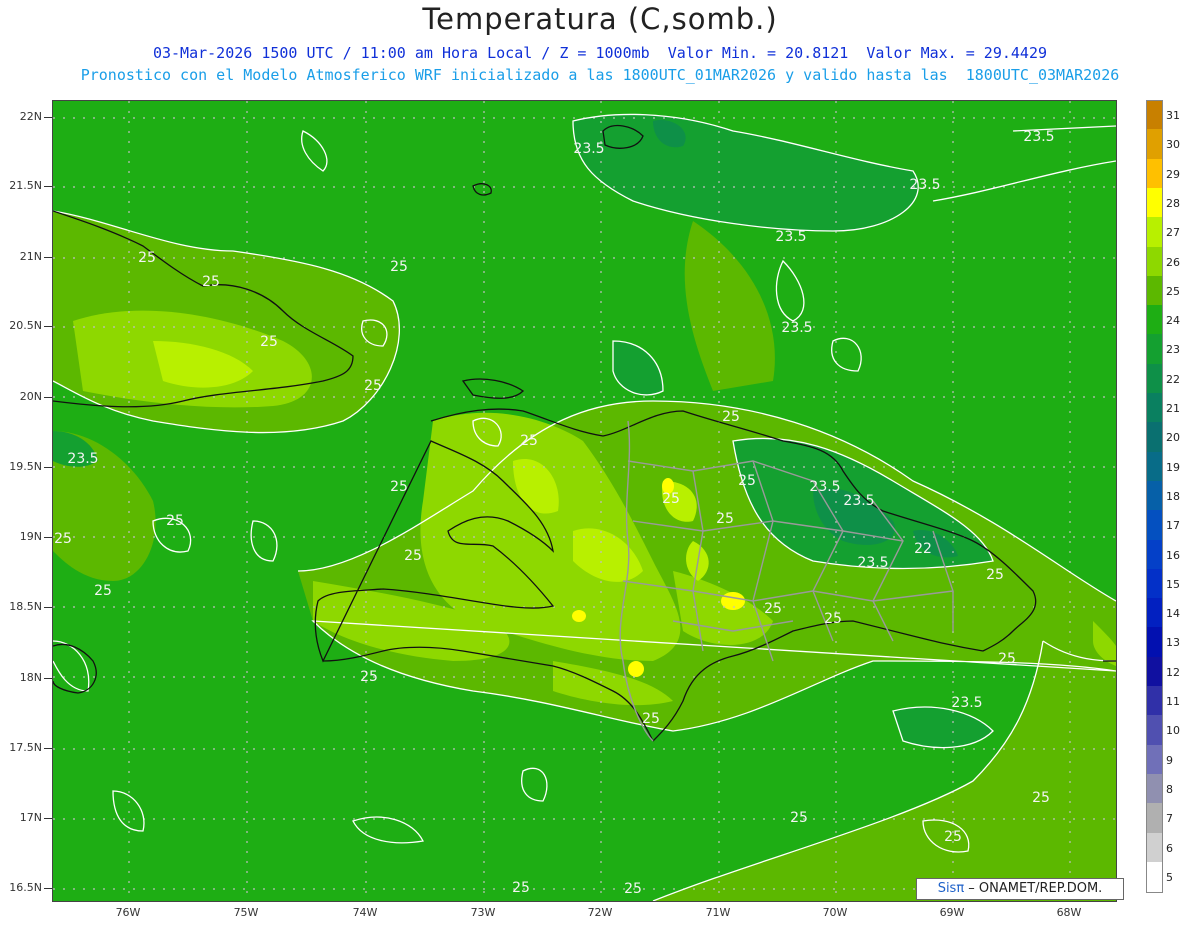 The width and height of the screenshot is (1200, 927). Describe the element at coordinates (30, 817) in the screenshot. I see `lat-label: 17N` at that location.